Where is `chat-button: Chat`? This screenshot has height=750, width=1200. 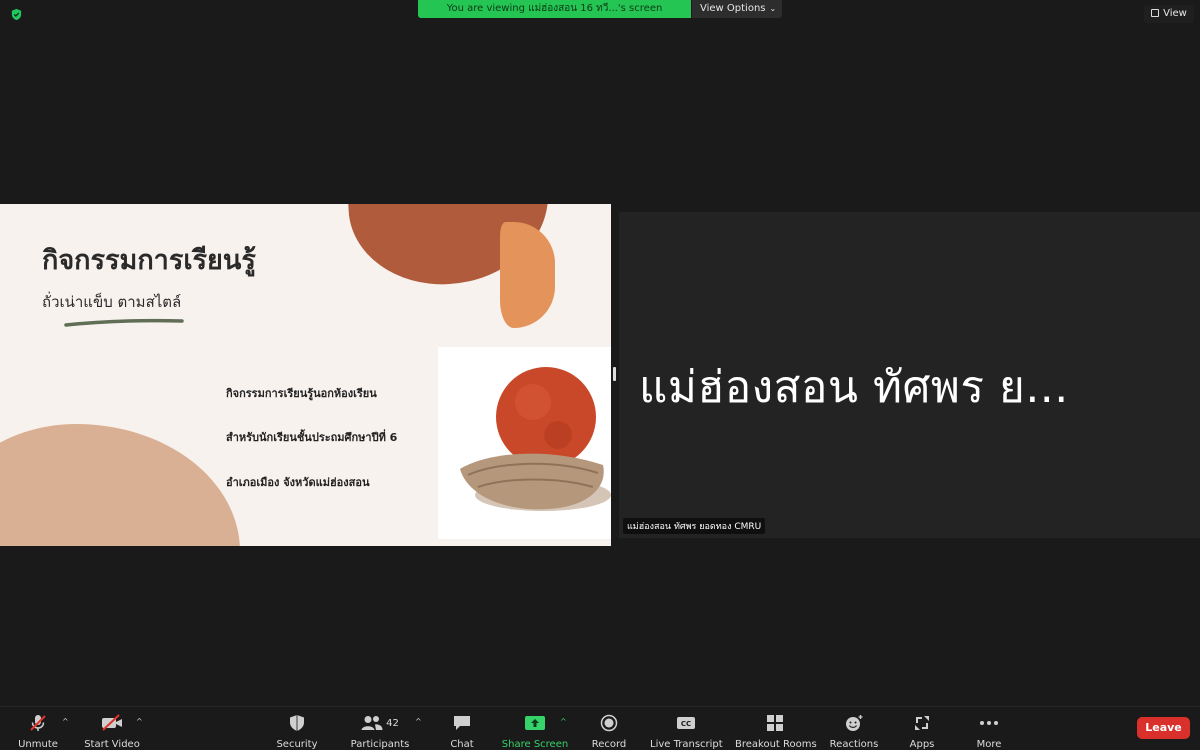 chat-button: Chat is located at coordinates (462, 728).